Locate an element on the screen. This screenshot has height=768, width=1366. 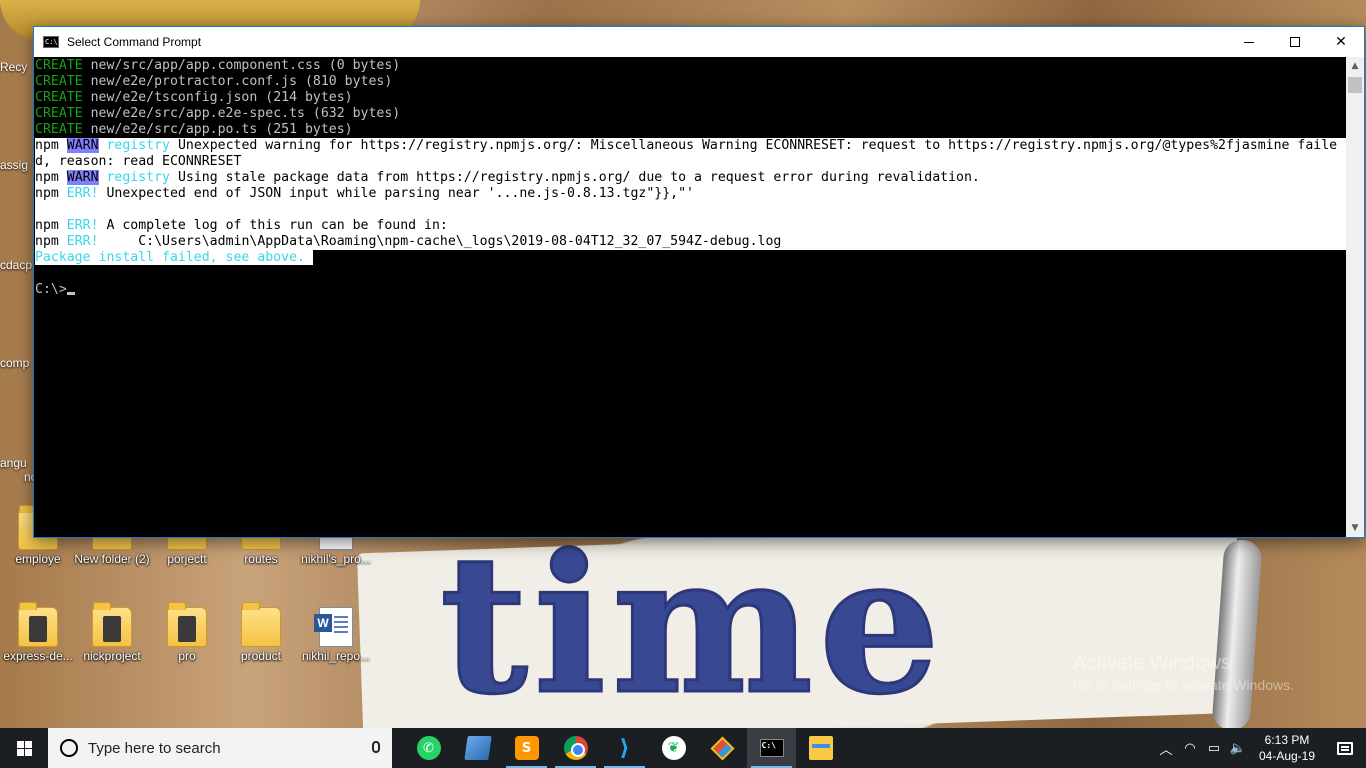
taskbar-app-this-pc is located at coordinates (477, 748).